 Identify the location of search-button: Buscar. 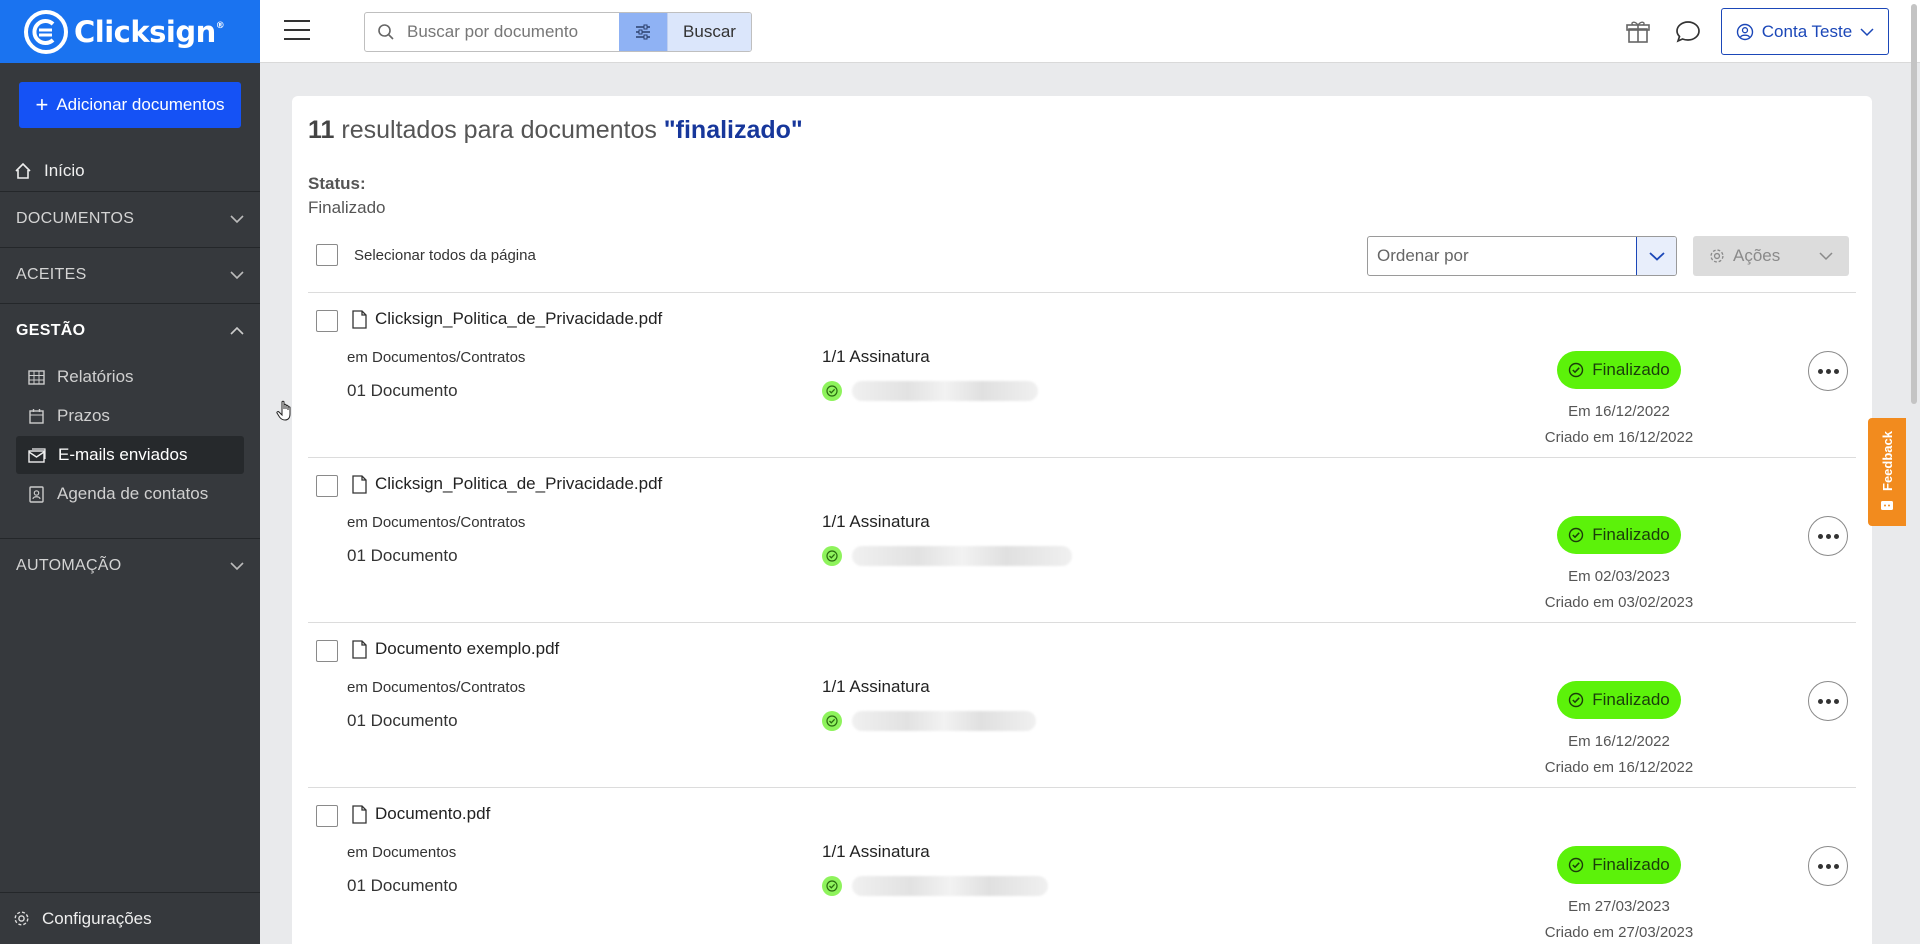
(709, 32).